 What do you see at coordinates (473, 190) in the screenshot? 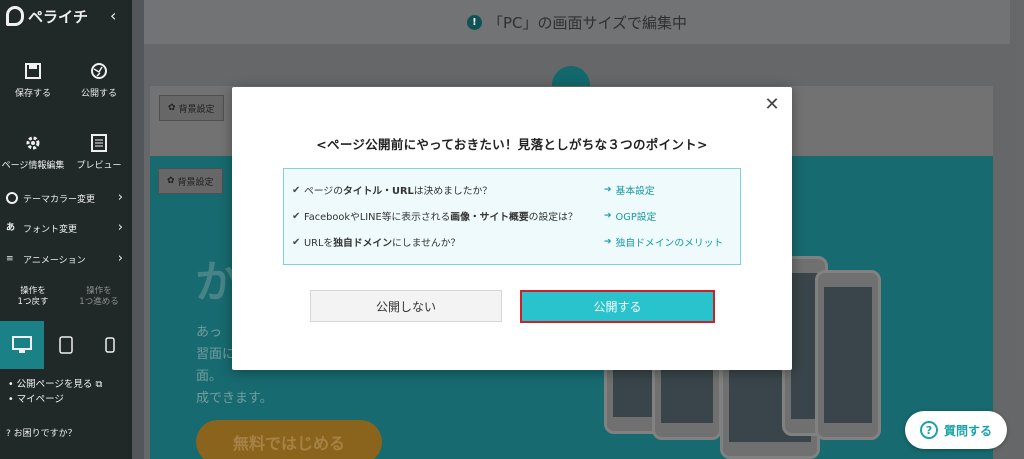
I see `checklist-item: ✔ ページのタイトル・URLは決めましたか？ ➔ 基本設定` at bounding box center [473, 190].